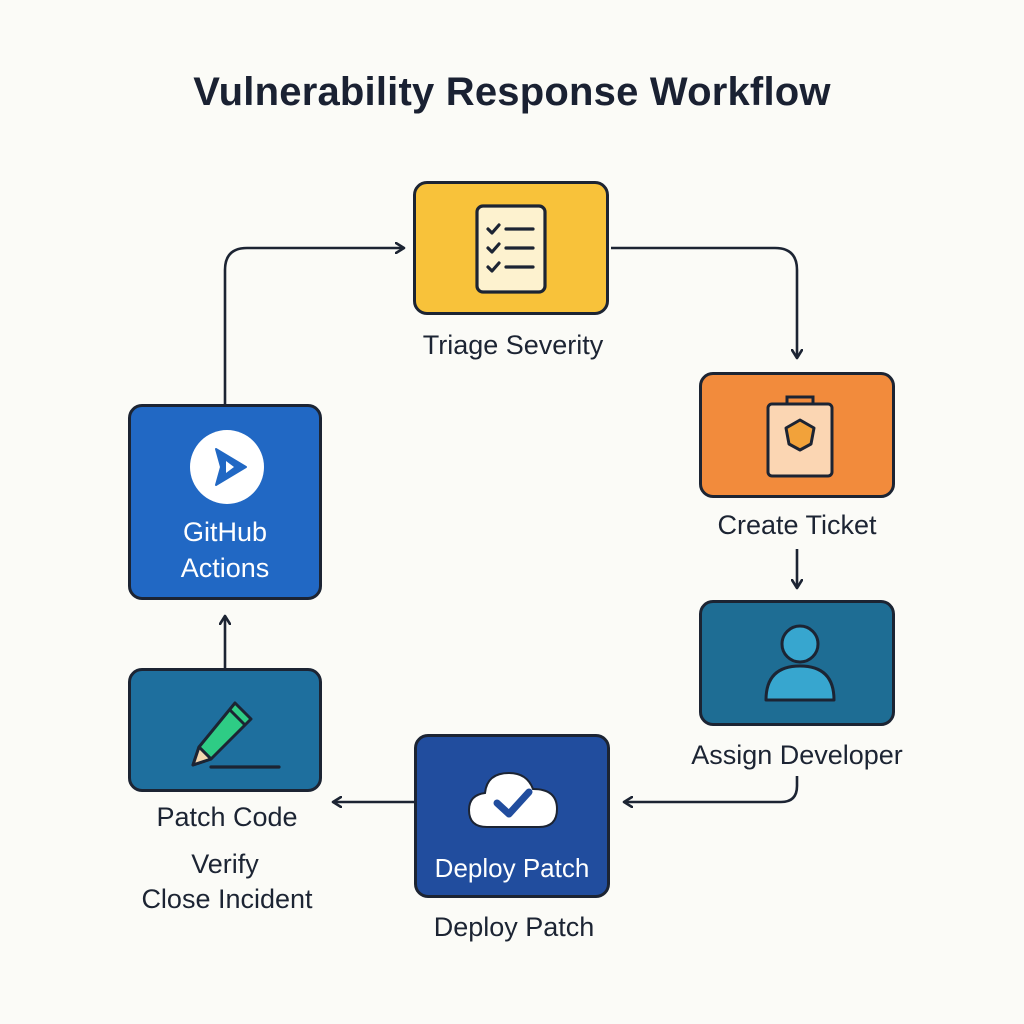 Image resolution: width=1024 pixels, height=1024 pixels. Describe the element at coordinates (225, 568) in the screenshot. I see `github-actions-line-2: Actions` at that location.